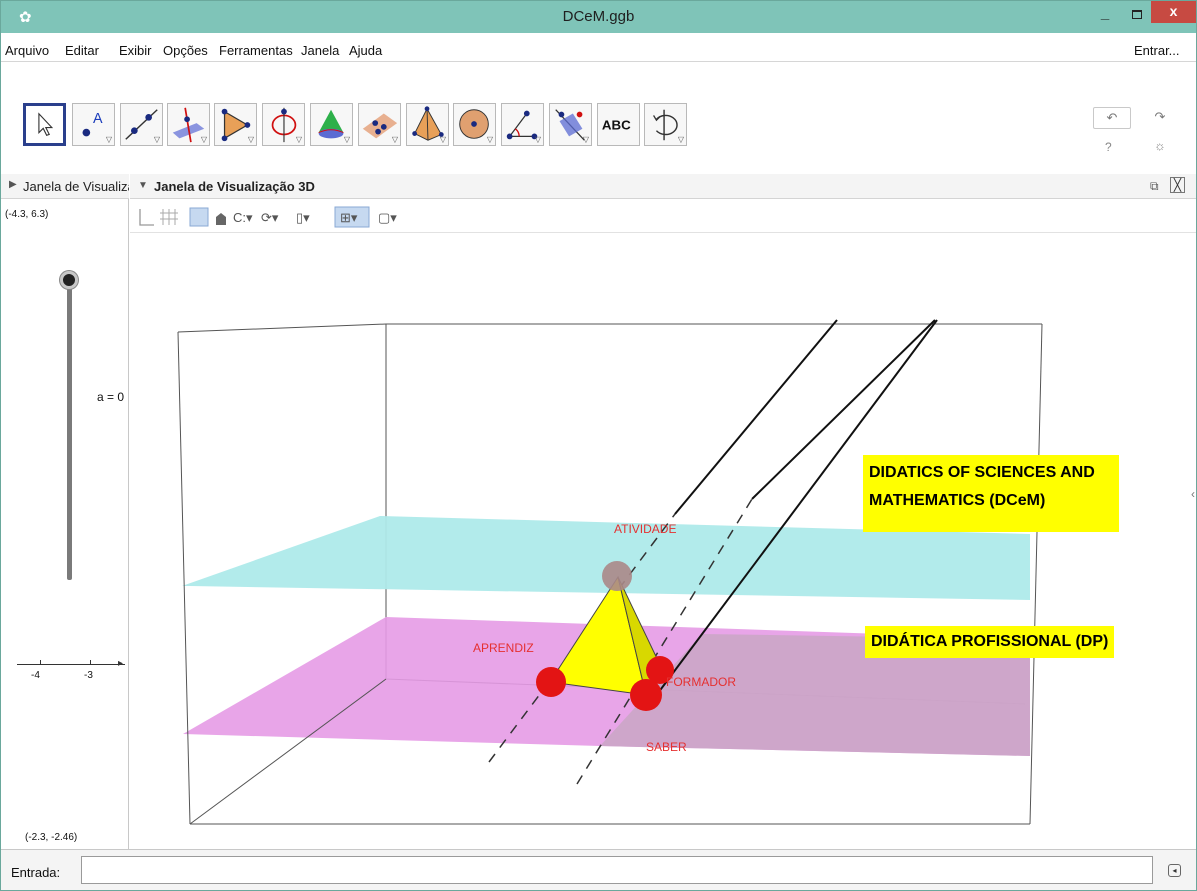 The width and height of the screenshot is (1197, 891). Describe the element at coordinates (365, 50) in the screenshot. I see `menu-ajuda: Ajuda` at that location.